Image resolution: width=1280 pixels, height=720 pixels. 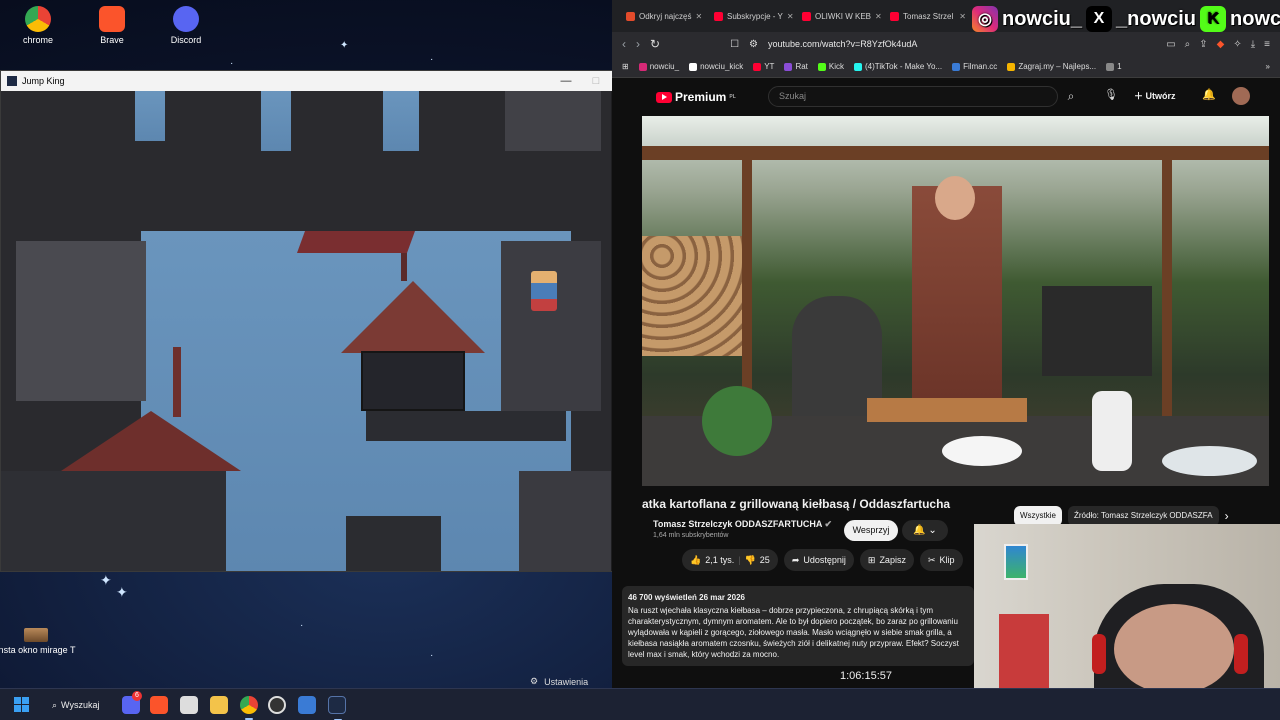 What do you see at coordinates (840, 16) in the screenshot?
I see `browser-tab: OLIWKI W KEB ✕` at bounding box center [840, 16].